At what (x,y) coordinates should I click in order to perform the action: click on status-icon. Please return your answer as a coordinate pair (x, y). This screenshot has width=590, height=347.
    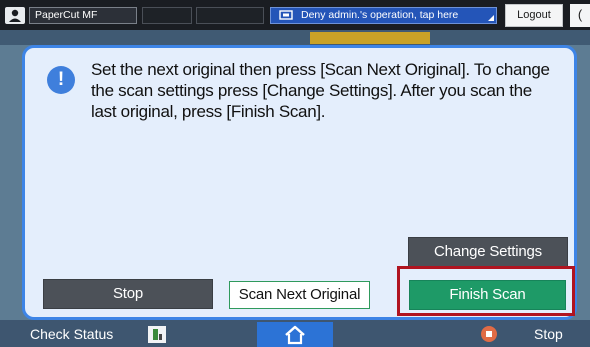
    Looking at the image, I should click on (157, 334).